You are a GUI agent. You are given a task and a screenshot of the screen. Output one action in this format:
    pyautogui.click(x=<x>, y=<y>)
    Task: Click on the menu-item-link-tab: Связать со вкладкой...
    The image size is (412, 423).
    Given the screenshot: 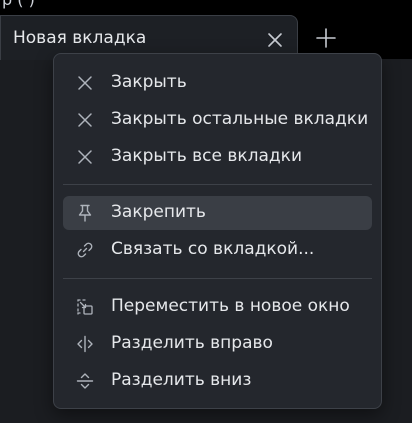 What is the action you would take?
    pyautogui.click(x=217, y=250)
    